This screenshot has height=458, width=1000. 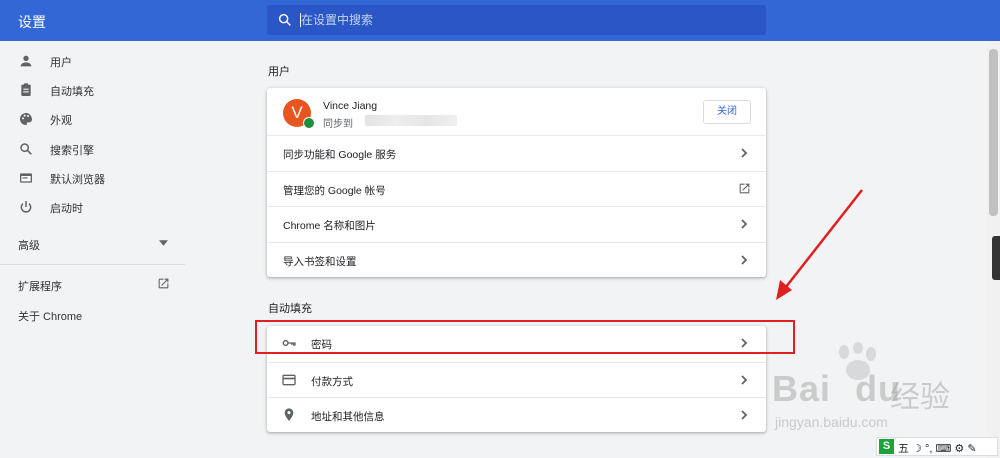 I want to click on sidebar-item-search-engine: 搜索引擎, so click(x=92, y=149).